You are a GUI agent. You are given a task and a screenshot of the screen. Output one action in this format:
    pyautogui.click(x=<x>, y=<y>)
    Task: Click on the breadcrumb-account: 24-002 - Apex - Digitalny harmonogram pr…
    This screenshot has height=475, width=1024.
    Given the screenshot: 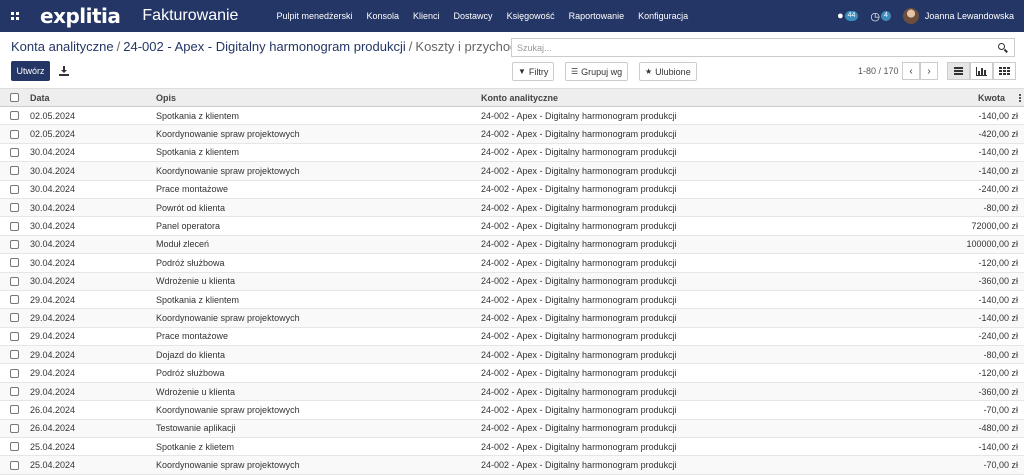 What is the action you would take?
    pyautogui.click(x=264, y=46)
    